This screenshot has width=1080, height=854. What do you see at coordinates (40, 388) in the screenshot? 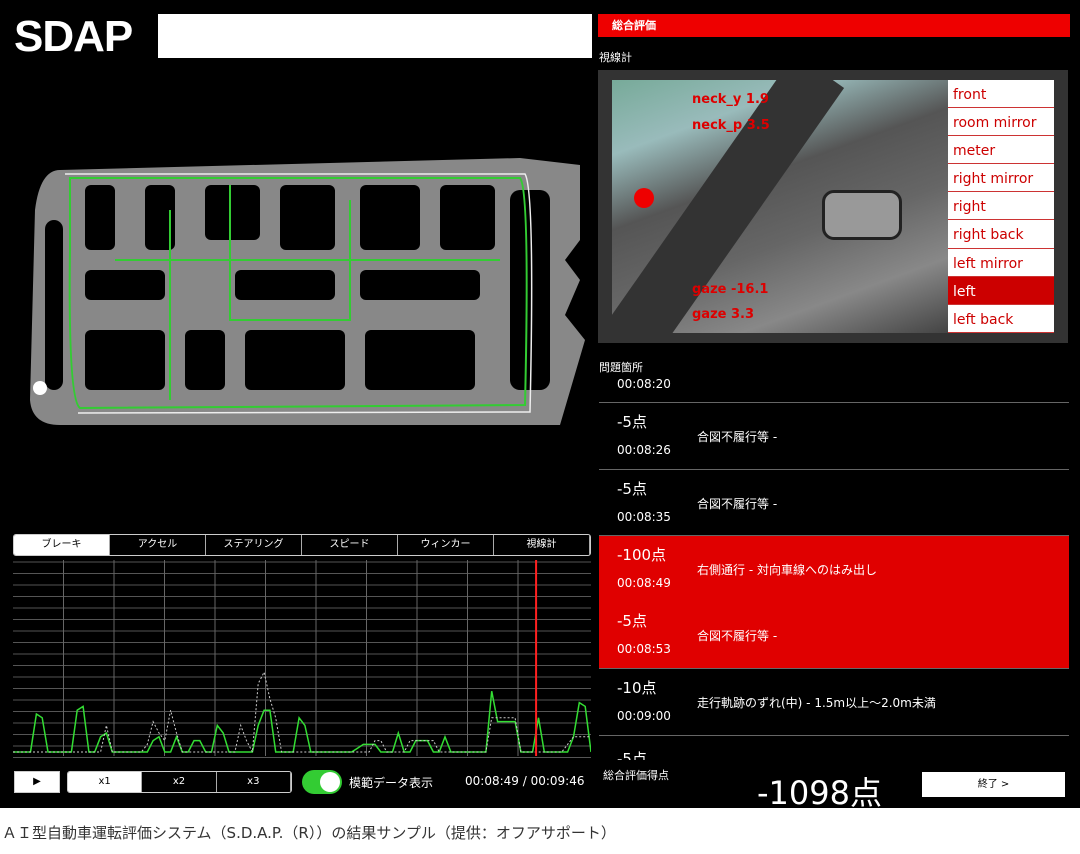
I see `vehicle-position-marker` at bounding box center [40, 388].